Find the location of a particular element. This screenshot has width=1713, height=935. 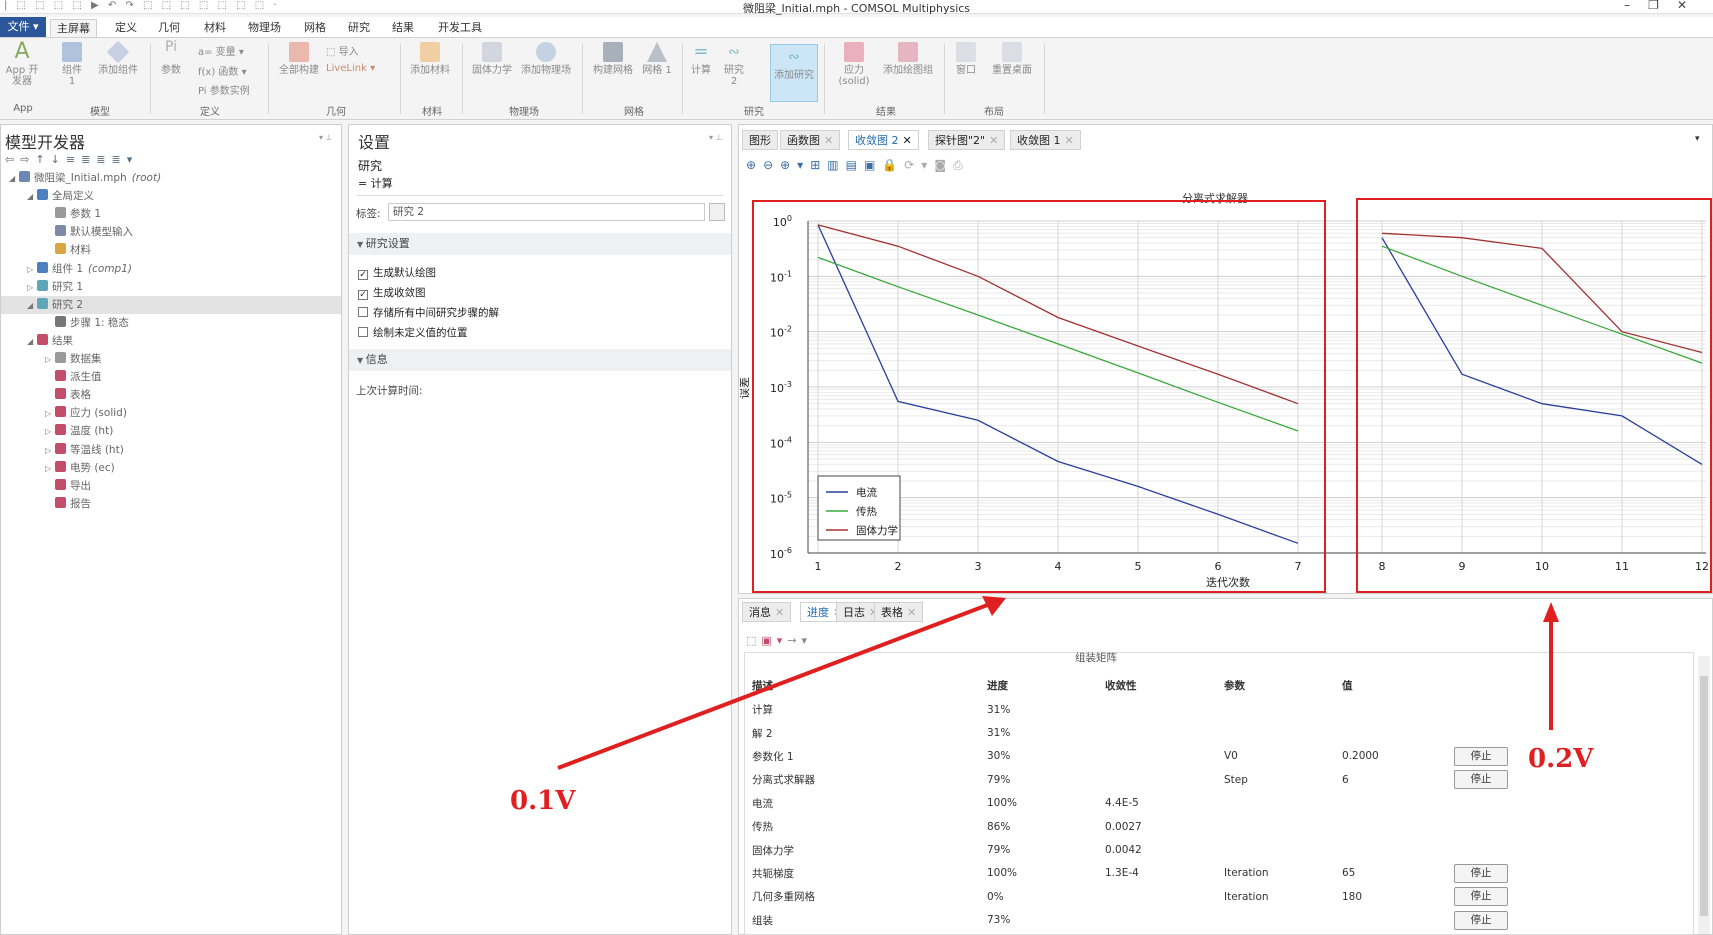

window-controls: –❐✕ is located at coordinates (1664, 6).